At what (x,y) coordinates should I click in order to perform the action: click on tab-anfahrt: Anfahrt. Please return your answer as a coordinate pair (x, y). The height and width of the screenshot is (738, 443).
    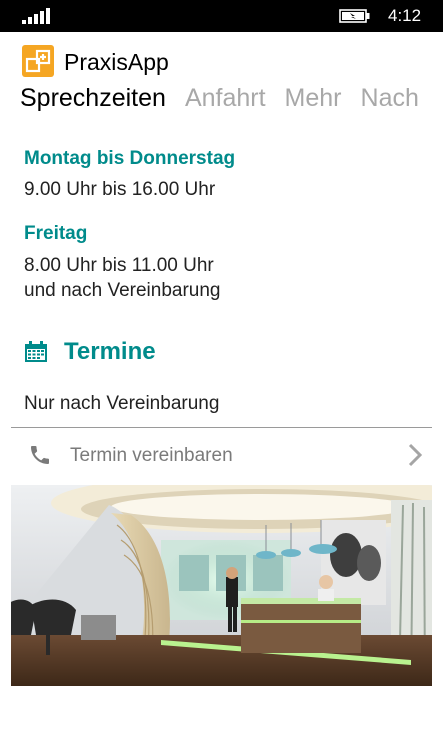
    Looking at the image, I should click on (225, 98).